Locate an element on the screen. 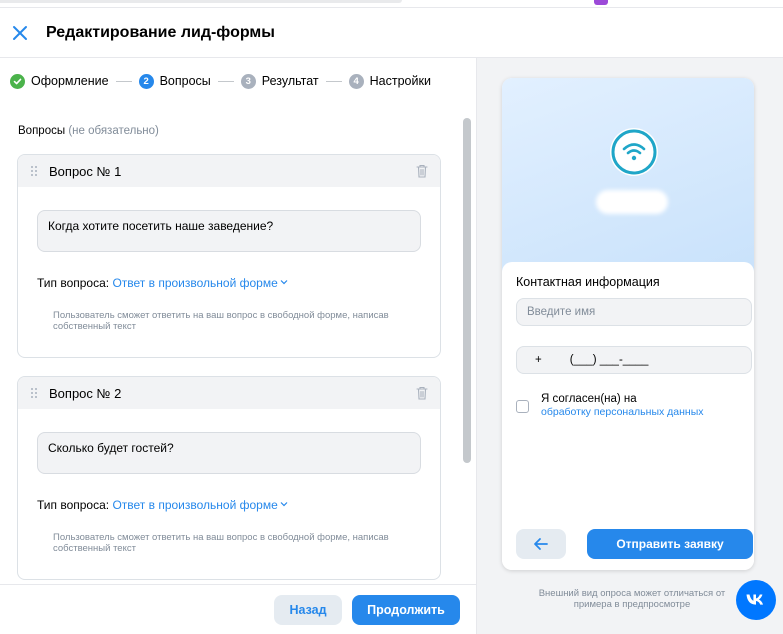  scrollbar is located at coordinates (467, 290).